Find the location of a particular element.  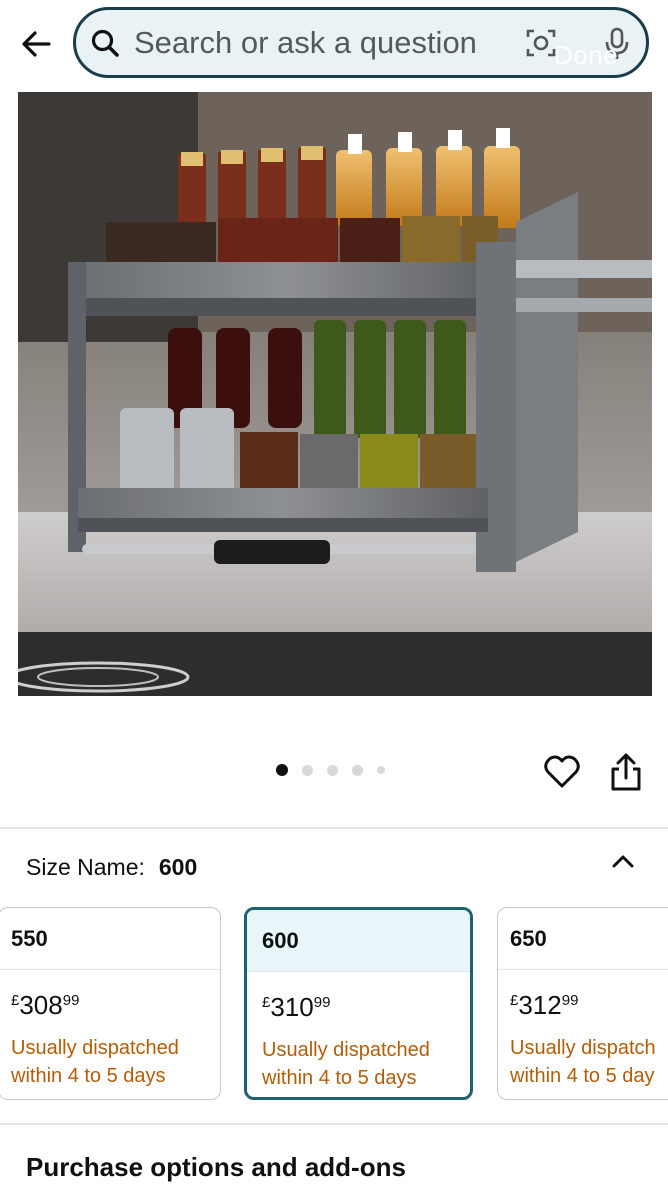

size-name-row: Size Name: 600 is located at coordinates (111, 867).